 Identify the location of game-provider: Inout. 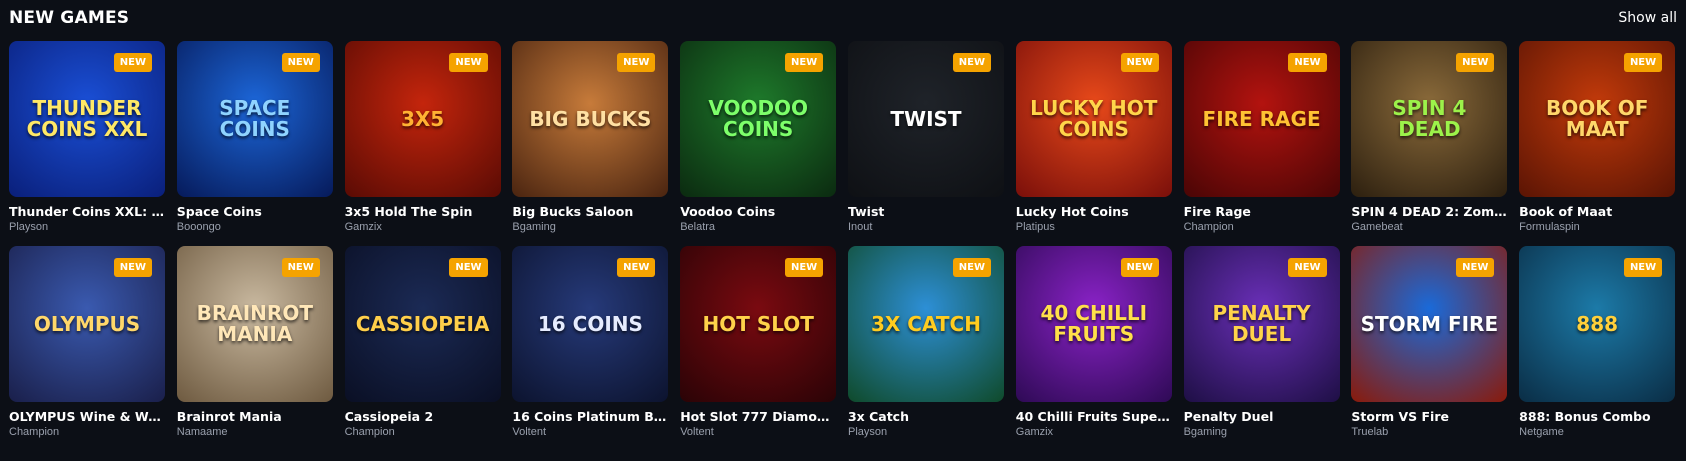
(860, 227).